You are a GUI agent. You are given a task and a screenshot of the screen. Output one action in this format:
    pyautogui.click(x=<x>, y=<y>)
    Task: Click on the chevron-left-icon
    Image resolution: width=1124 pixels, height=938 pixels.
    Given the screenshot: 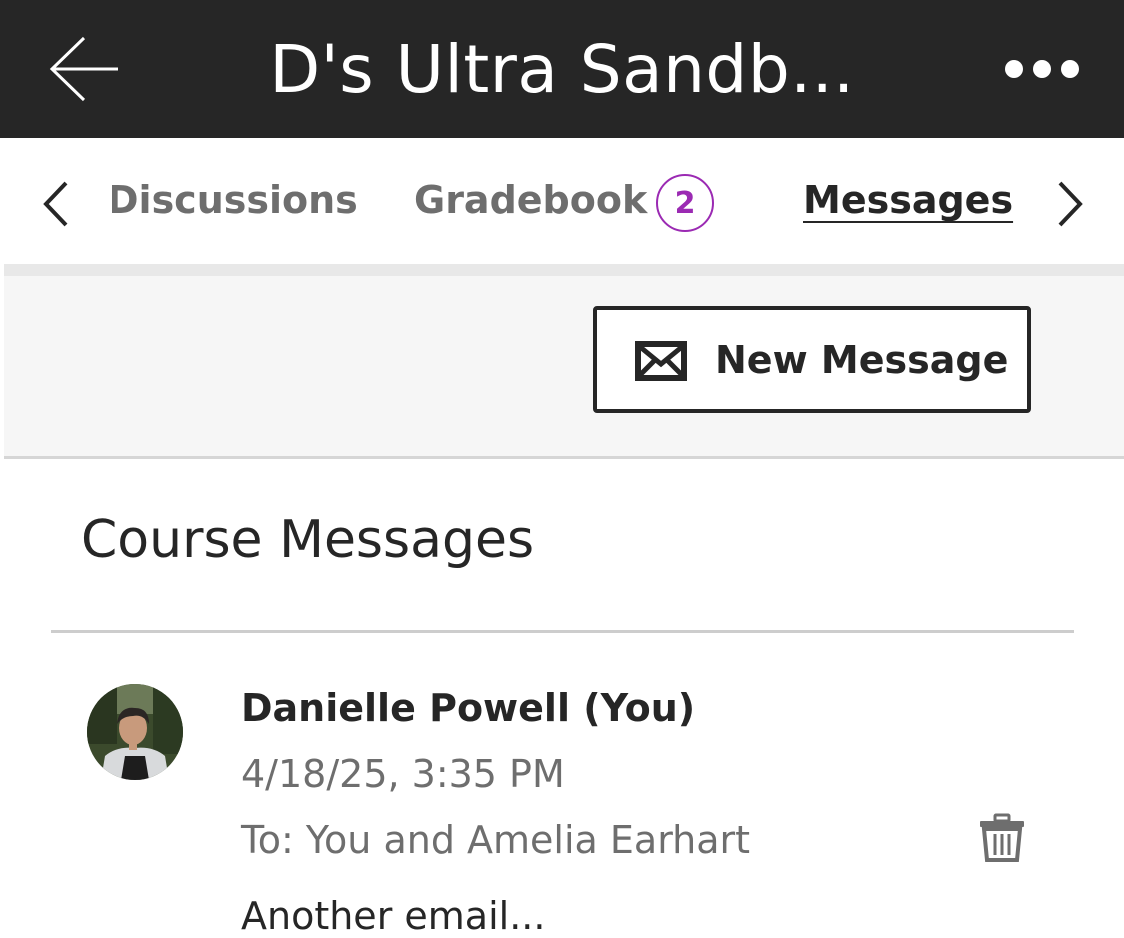 What is the action you would take?
    pyautogui.click(x=55, y=204)
    